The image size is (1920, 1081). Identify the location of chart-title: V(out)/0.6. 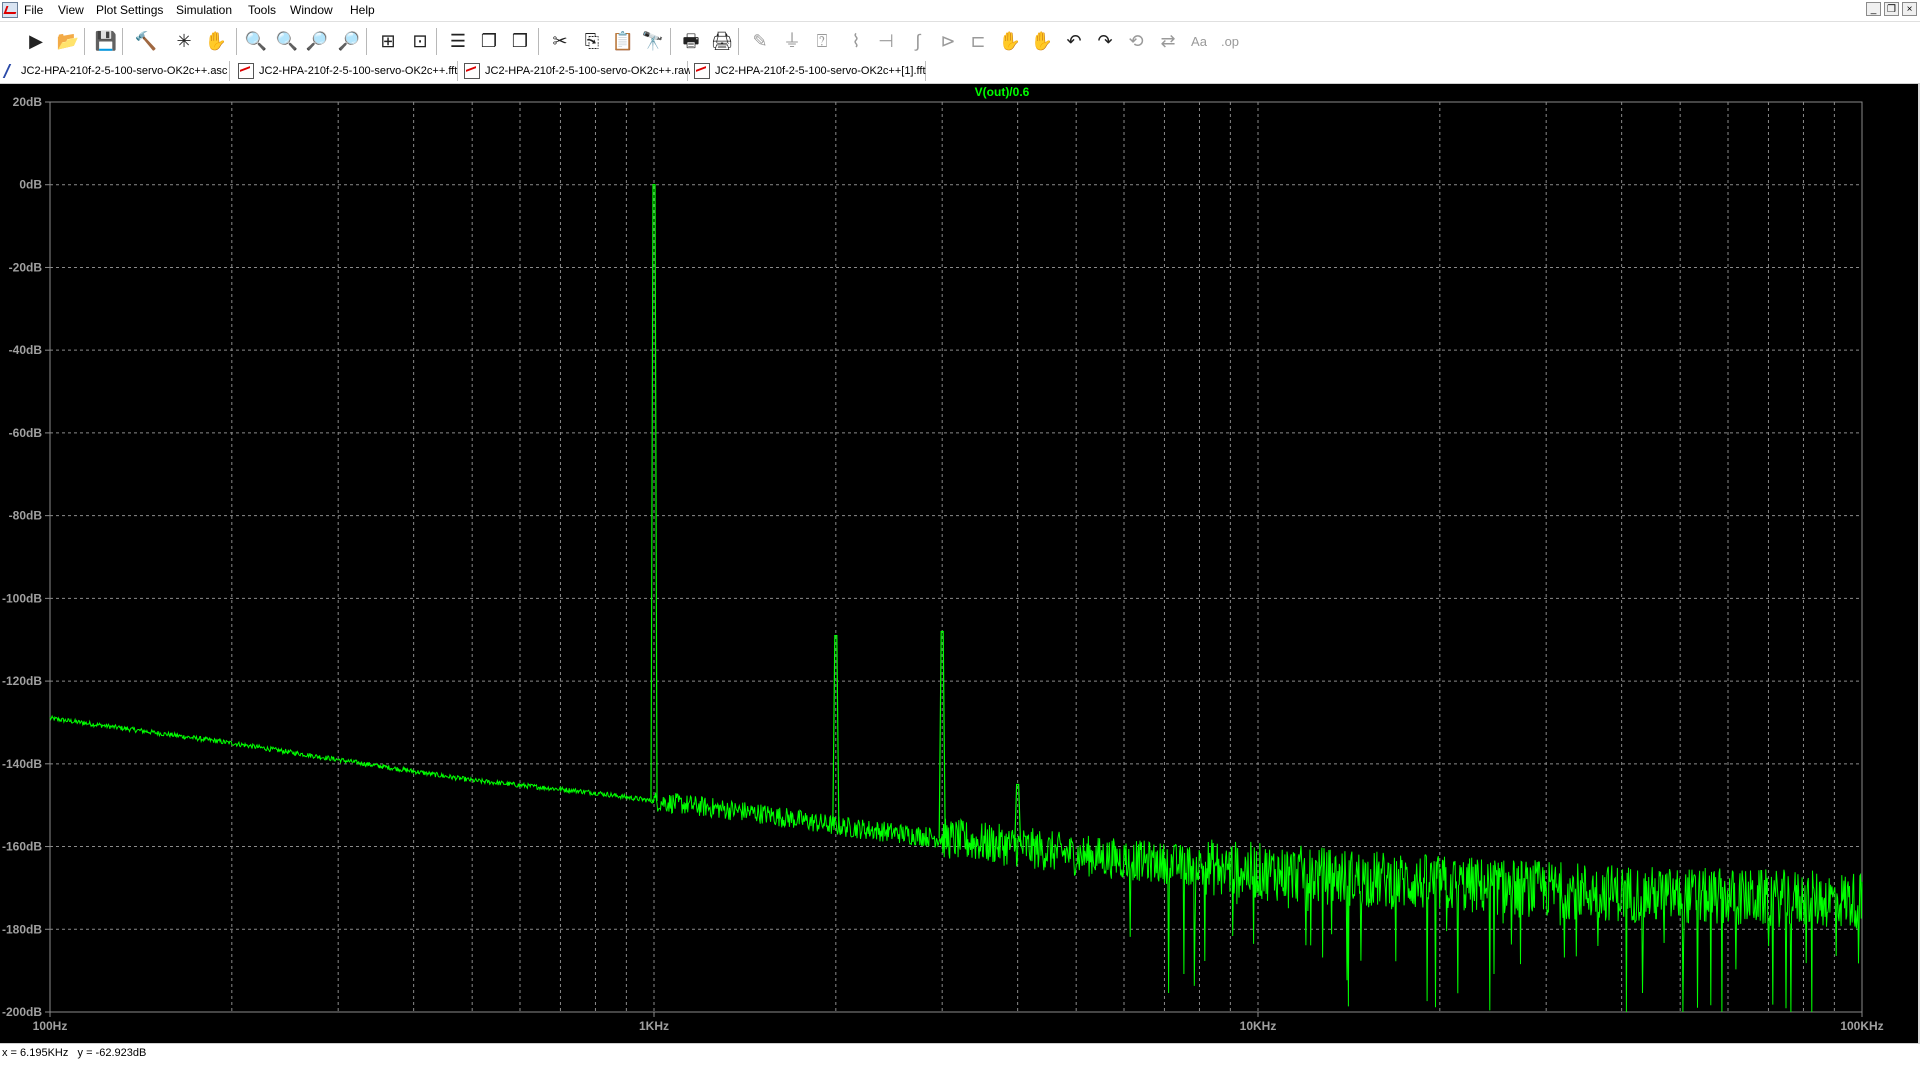
(1002, 92).